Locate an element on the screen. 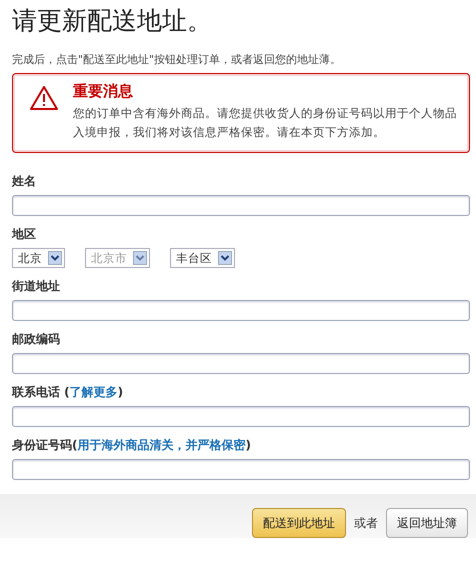 The image size is (476, 564). field-label: 姓名 is located at coordinates (24, 181).